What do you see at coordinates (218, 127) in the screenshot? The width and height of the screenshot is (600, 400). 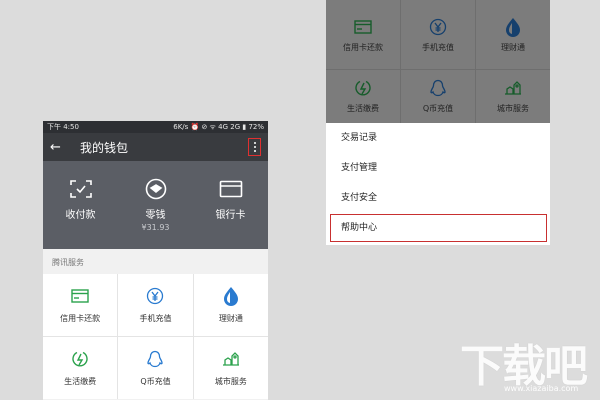 I see `status-indicators: 6K/s ⏰ ⊘ ᯤ 4G 2G ▮ 72%` at bounding box center [218, 127].